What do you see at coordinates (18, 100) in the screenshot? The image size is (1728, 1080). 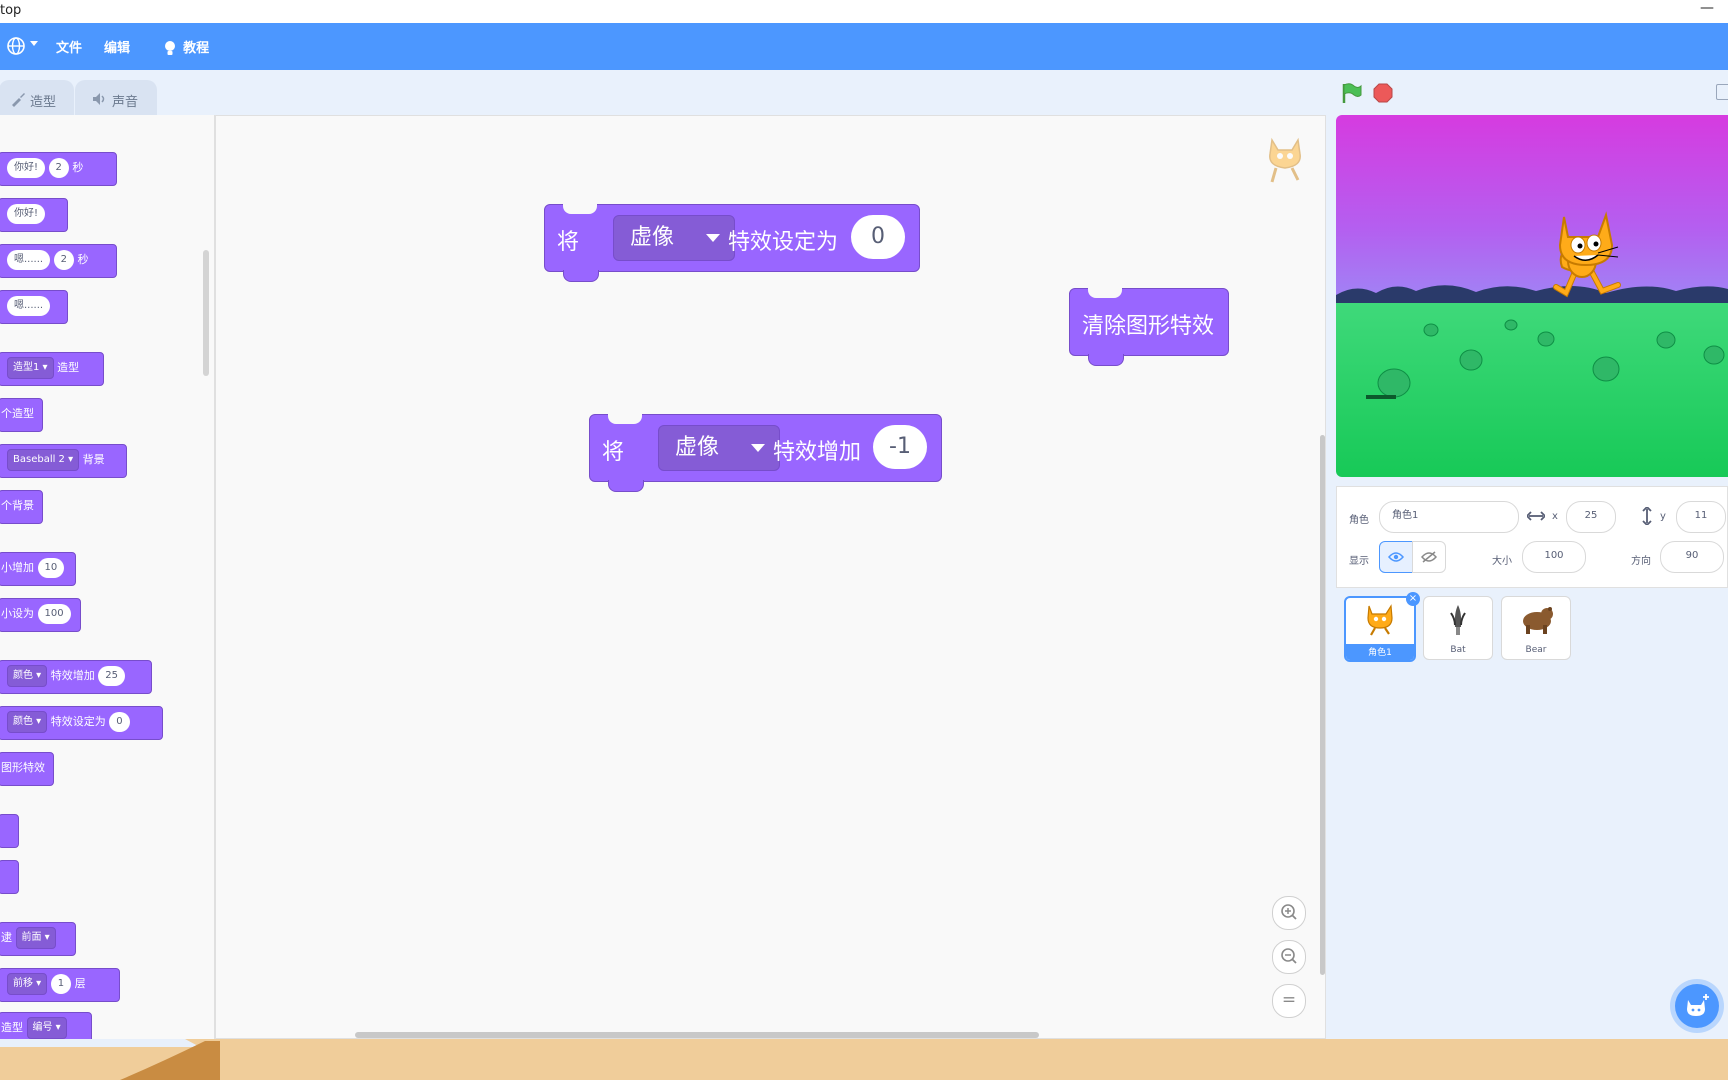 I see `brush-icon` at bounding box center [18, 100].